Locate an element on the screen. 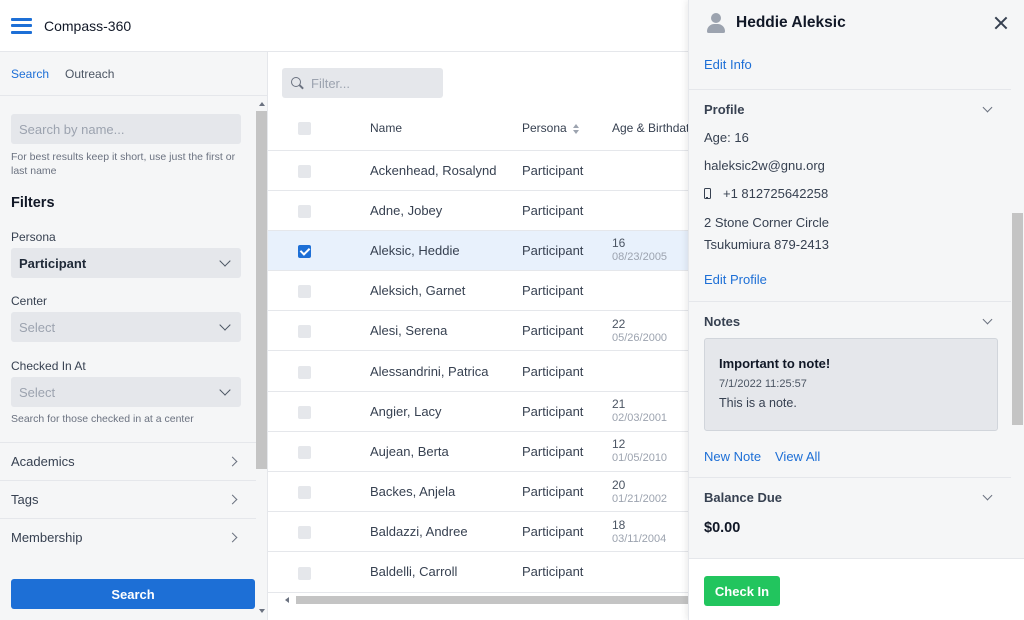 The height and width of the screenshot is (620, 1024). section-membership-label: Membership is located at coordinates (47, 537).